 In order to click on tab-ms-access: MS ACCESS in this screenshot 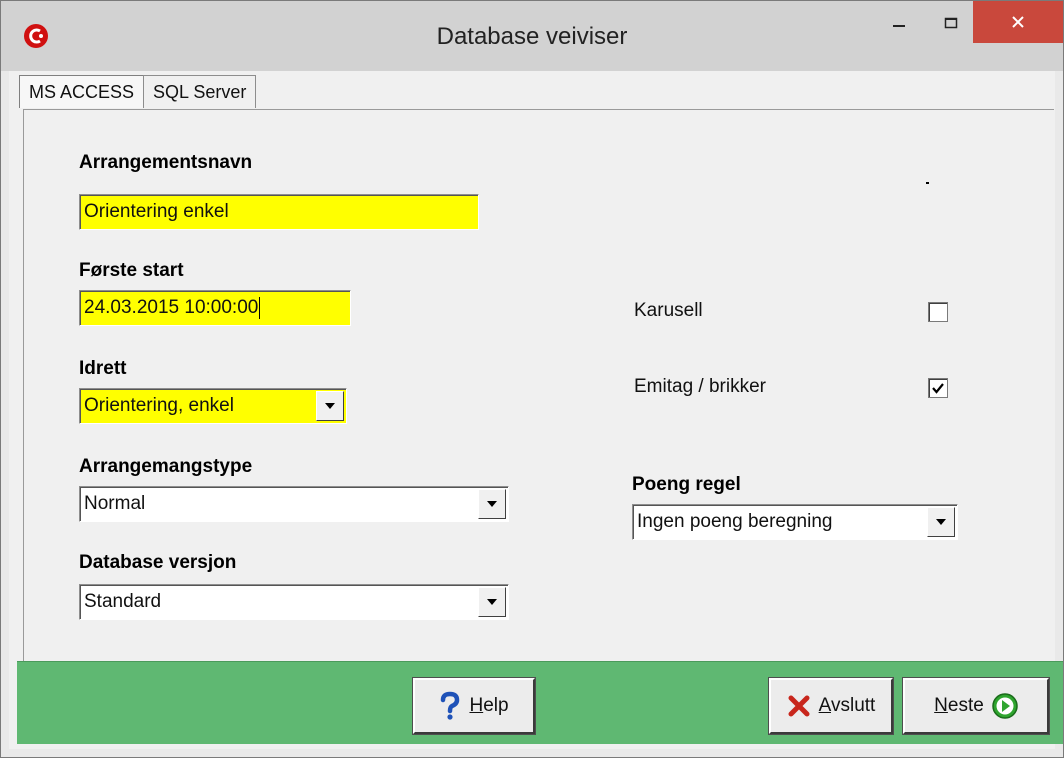, I will do `click(82, 91)`.